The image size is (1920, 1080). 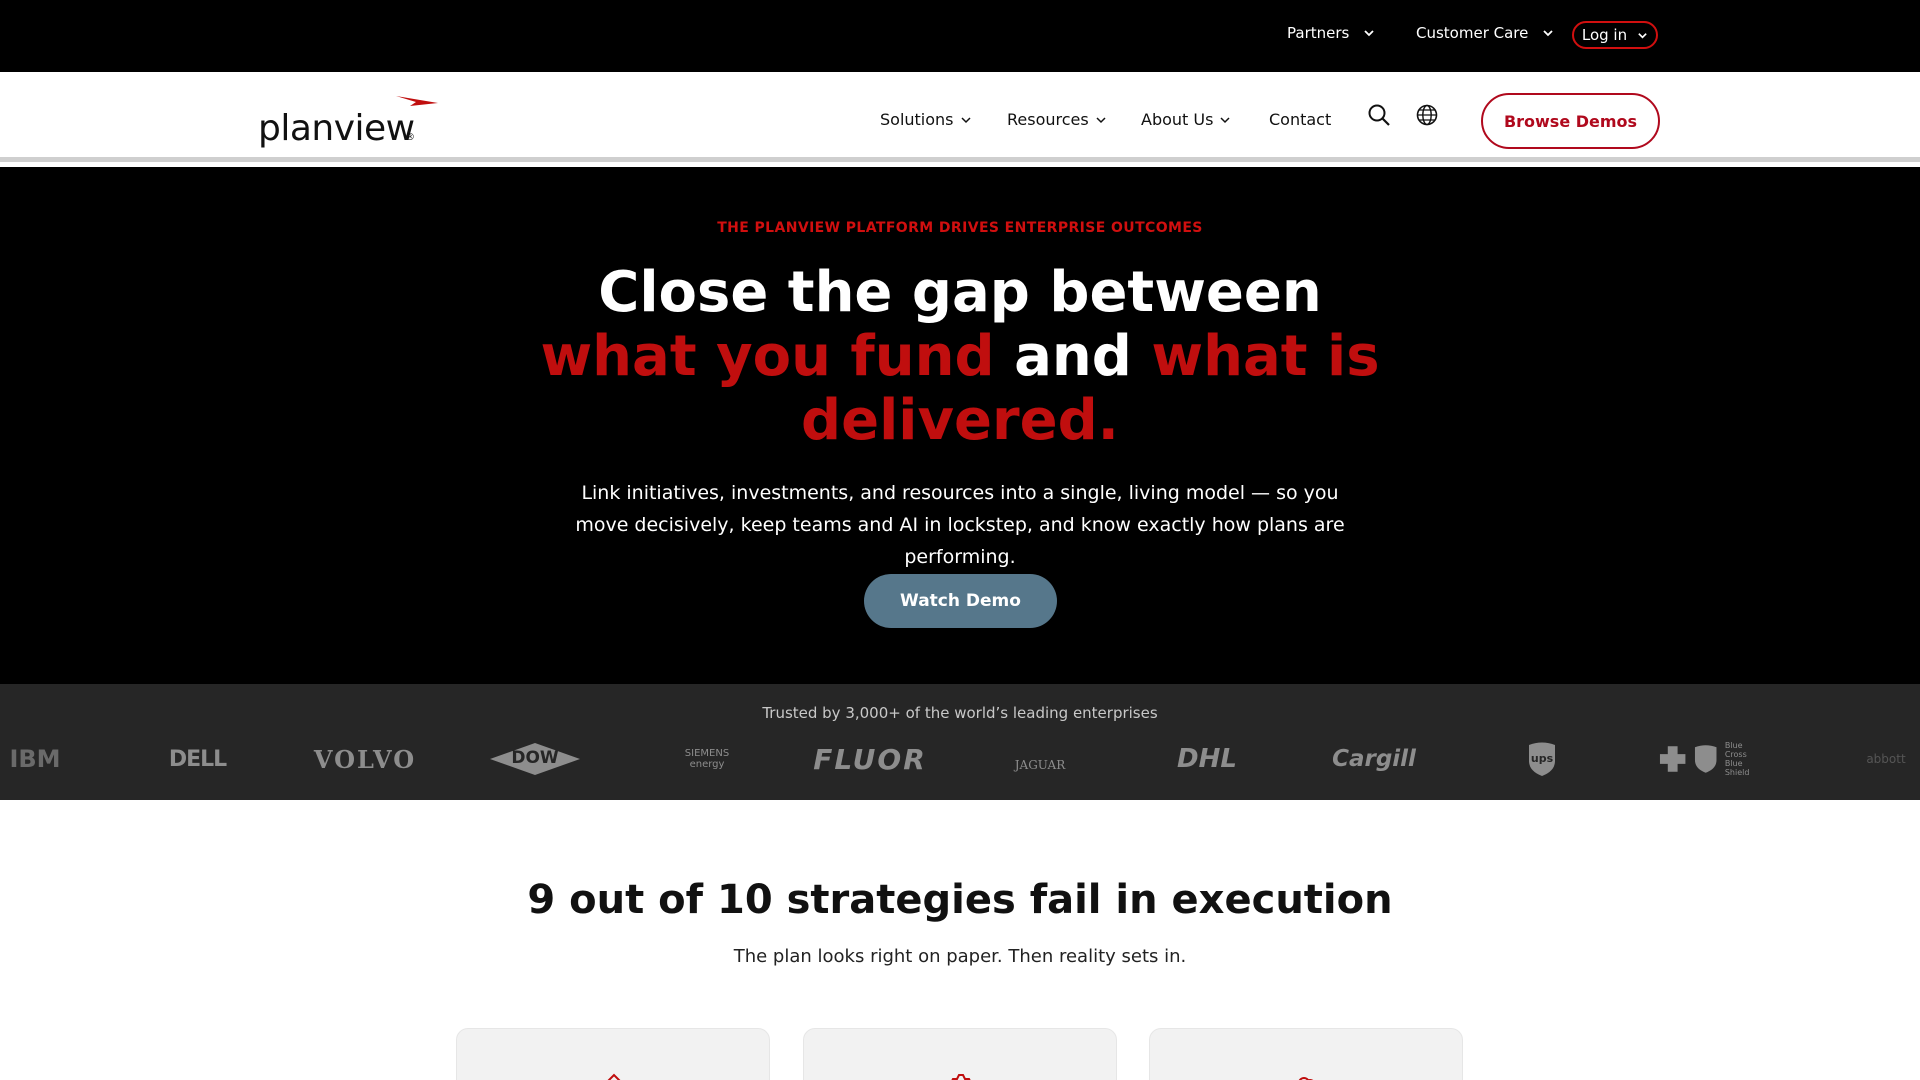 What do you see at coordinates (960, 900) in the screenshot?
I see `section-title: 9 out of 10 strategies fail in execution` at bounding box center [960, 900].